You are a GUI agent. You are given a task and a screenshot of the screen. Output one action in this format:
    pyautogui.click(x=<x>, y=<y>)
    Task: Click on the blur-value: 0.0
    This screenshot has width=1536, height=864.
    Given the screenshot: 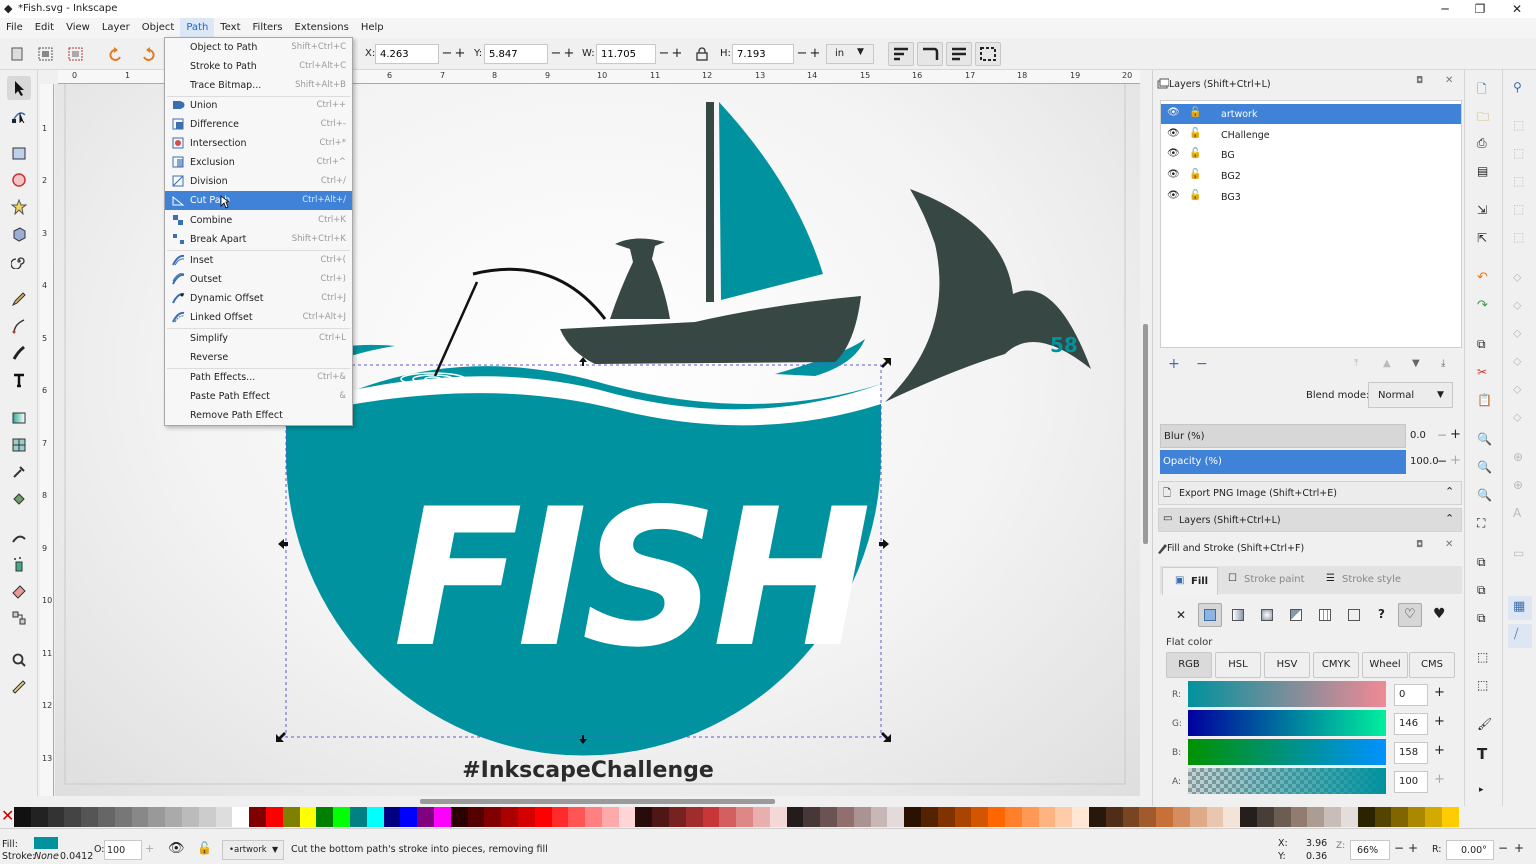 What is the action you would take?
    pyautogui.click(x=1418, y=435)
    